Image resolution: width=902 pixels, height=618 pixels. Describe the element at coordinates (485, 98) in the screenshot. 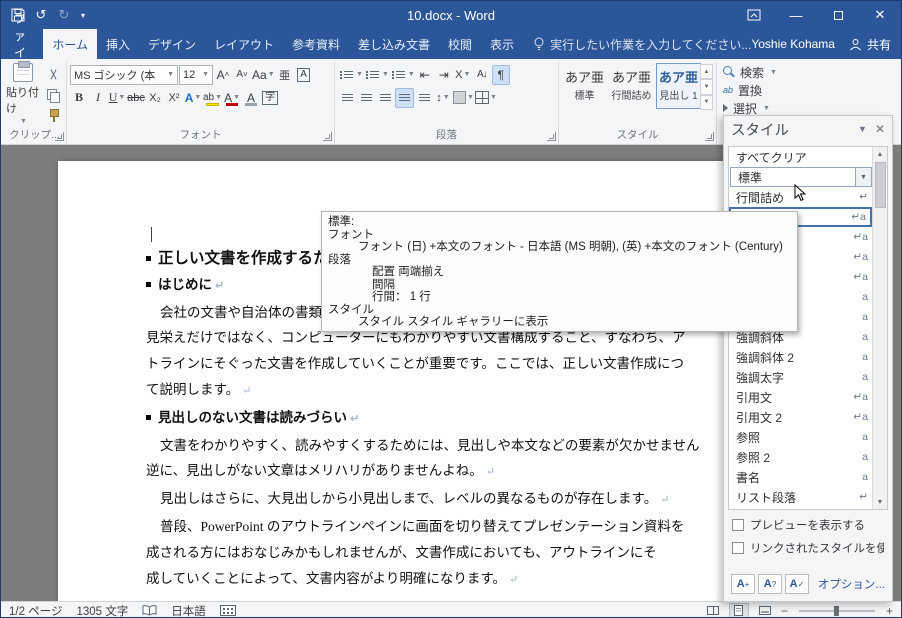

I see `borders-button: ▼` at that location.